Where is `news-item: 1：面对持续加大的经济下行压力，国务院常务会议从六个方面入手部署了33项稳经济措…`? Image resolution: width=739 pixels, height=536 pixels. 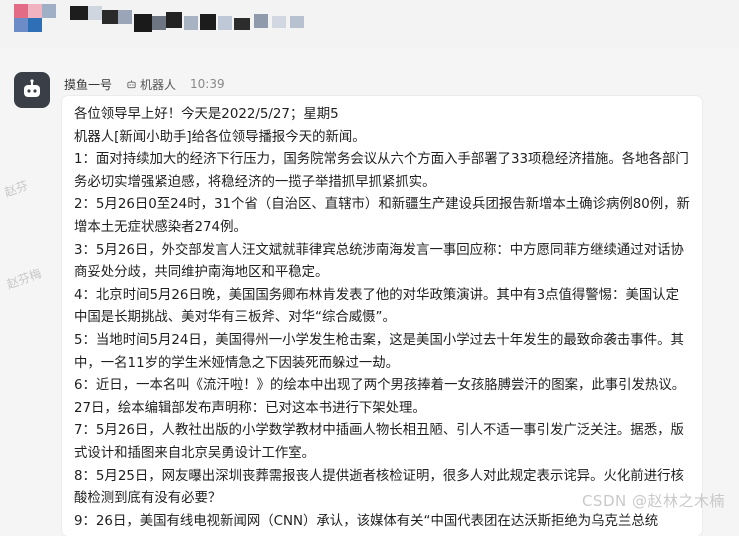
news-item: 1：面对持续加大的经济下行压力，国务院常务会议从六个方面入手部署了33项稳经济措… is located at coordinates (381, 171).